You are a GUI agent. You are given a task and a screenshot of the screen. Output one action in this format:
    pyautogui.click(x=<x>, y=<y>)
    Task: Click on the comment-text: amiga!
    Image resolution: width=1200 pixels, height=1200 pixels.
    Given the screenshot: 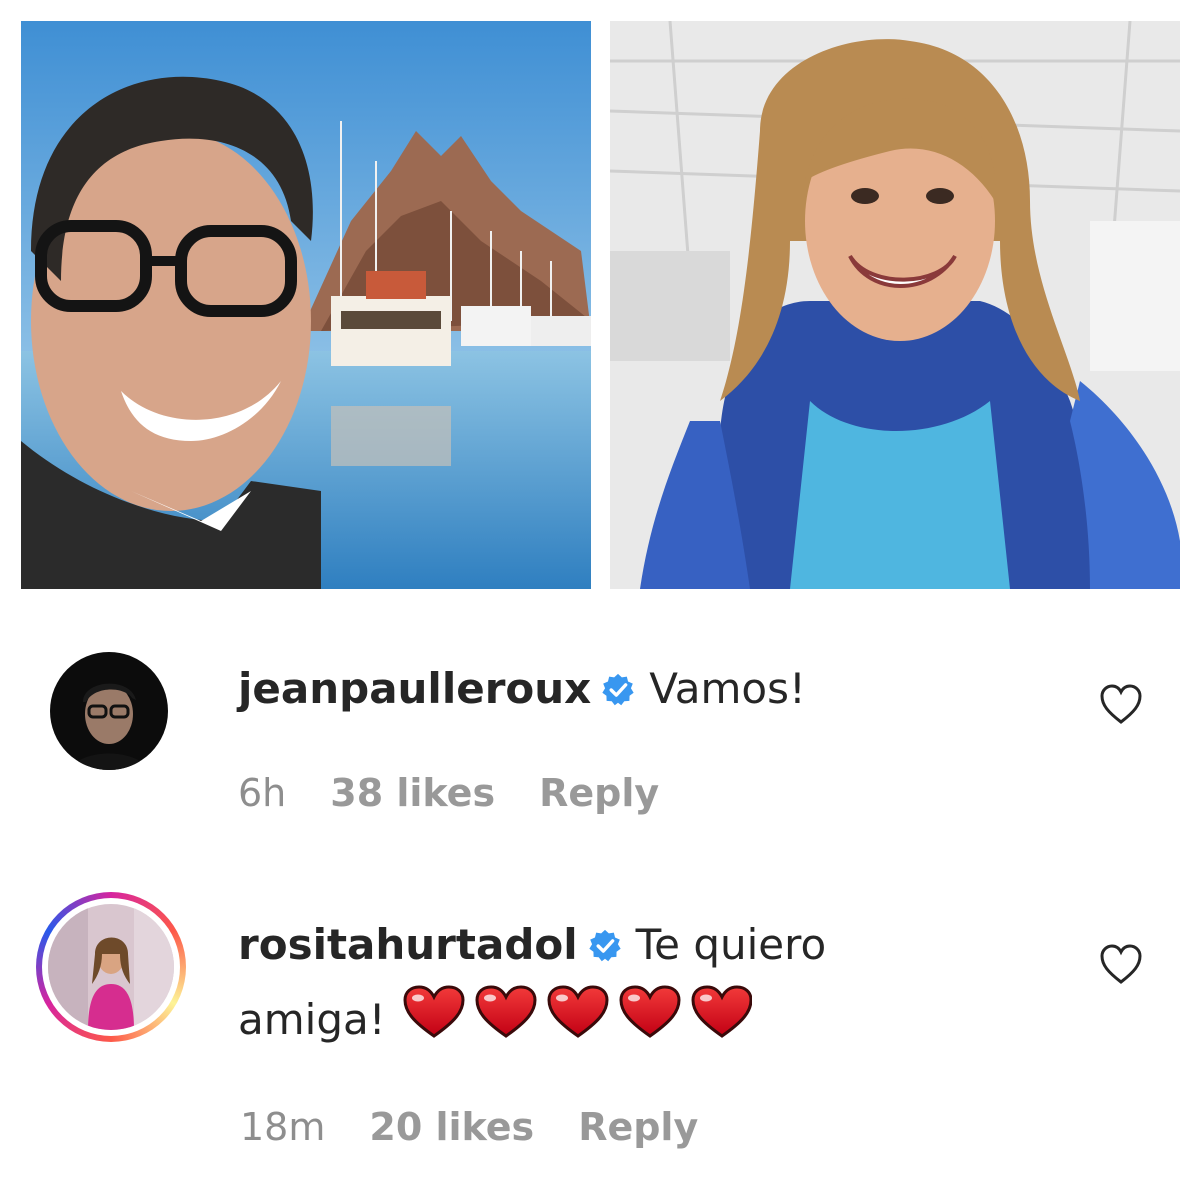 What is the action you would take?
    pyautogui.click(x=312, y=1019)
    